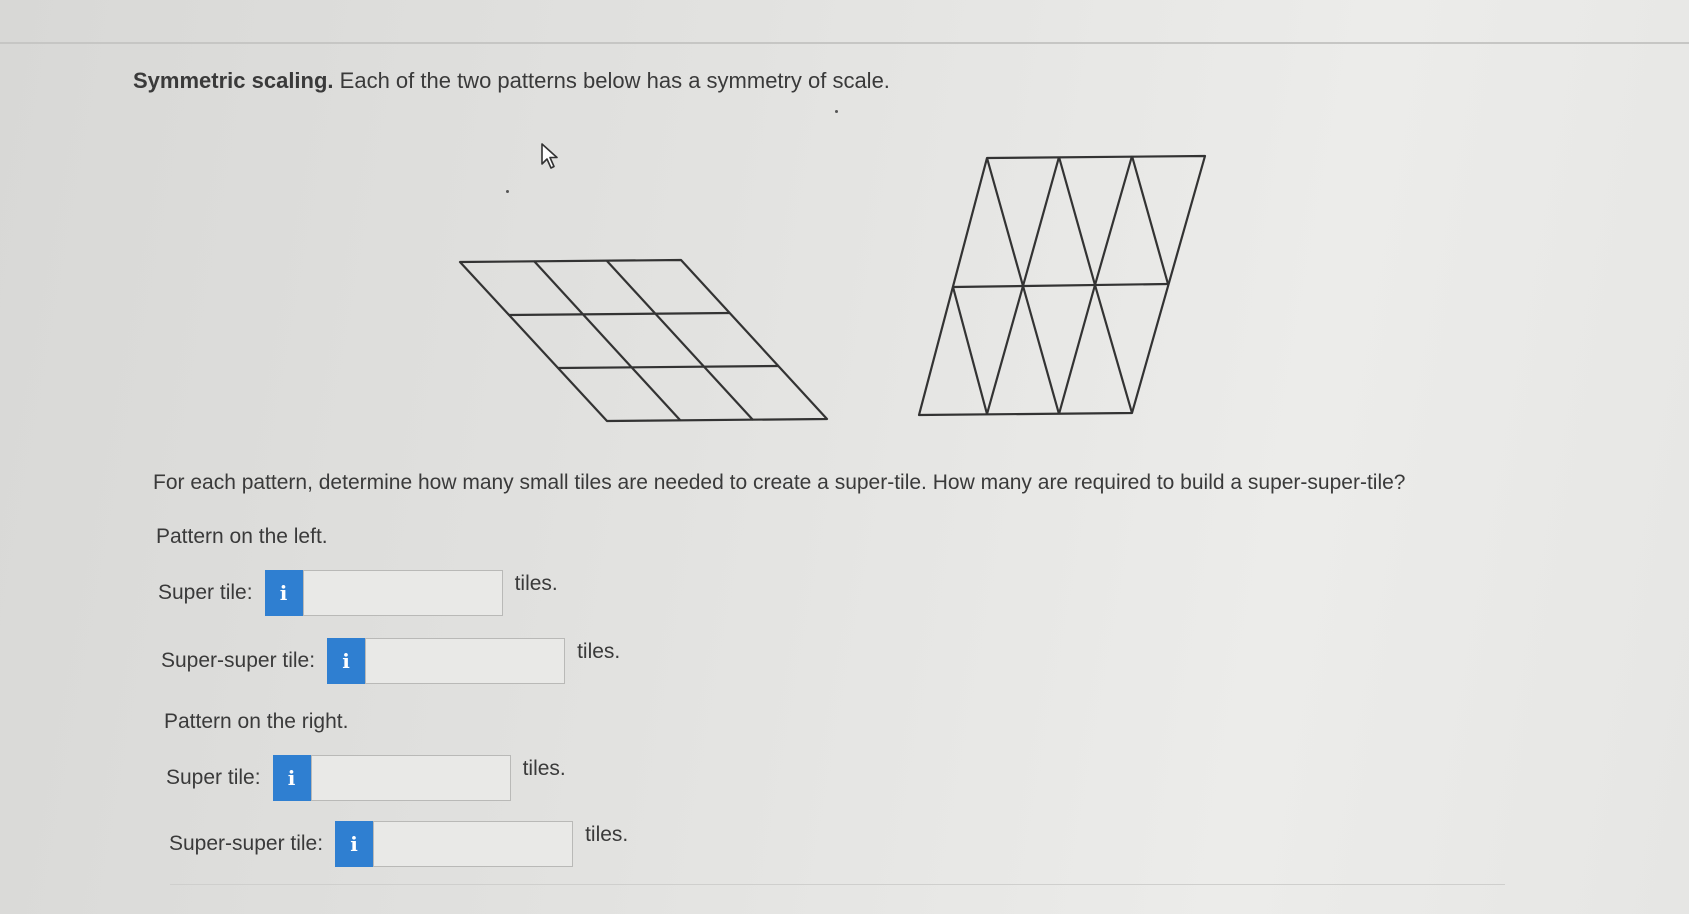  I want to click on pattern-figures, so click(832, 288).